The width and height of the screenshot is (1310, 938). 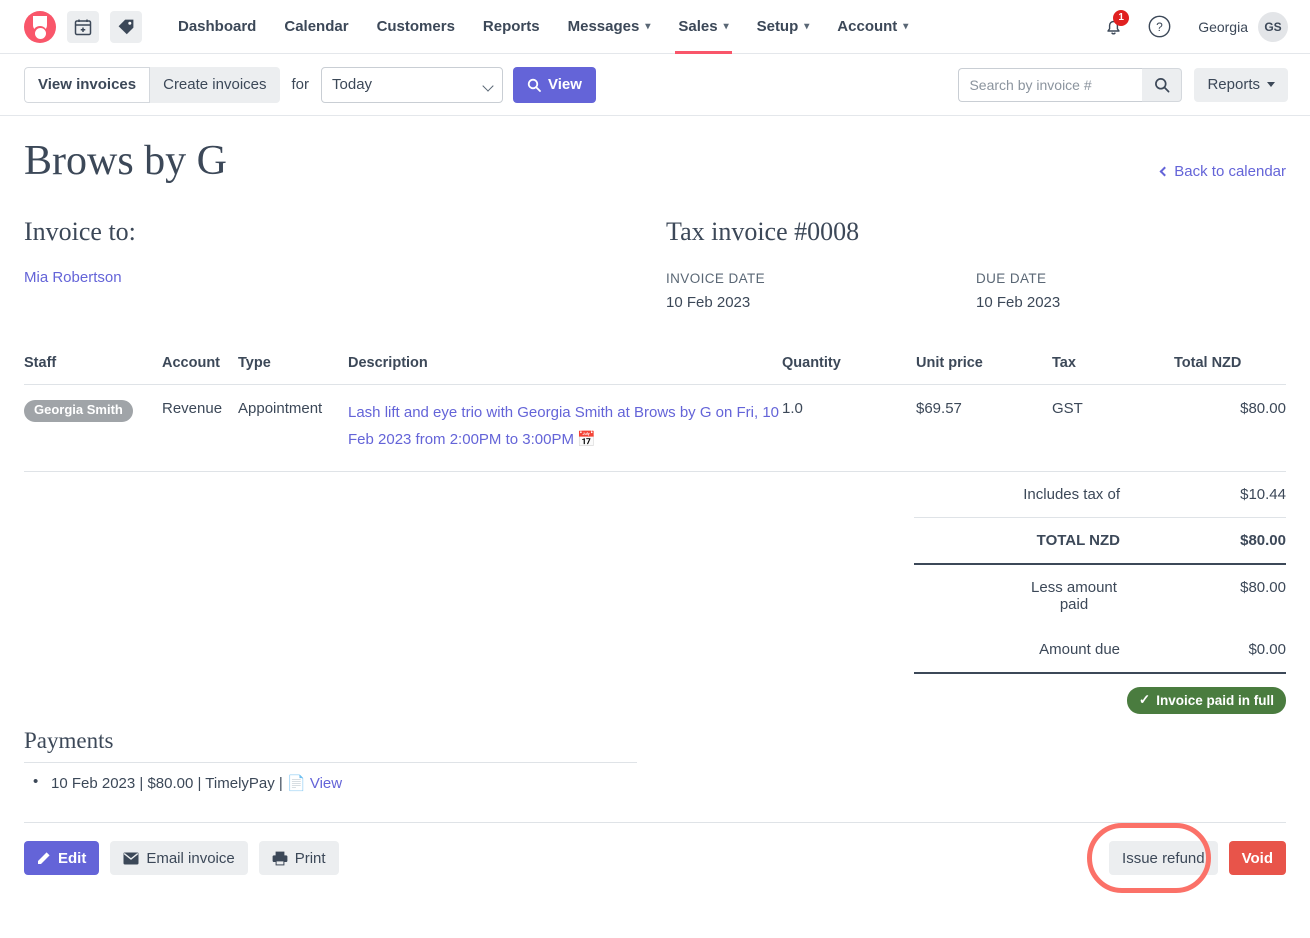 I want to click on totals-row-total: TOTAL NZD $80.00, so click(x=1100, y=541).